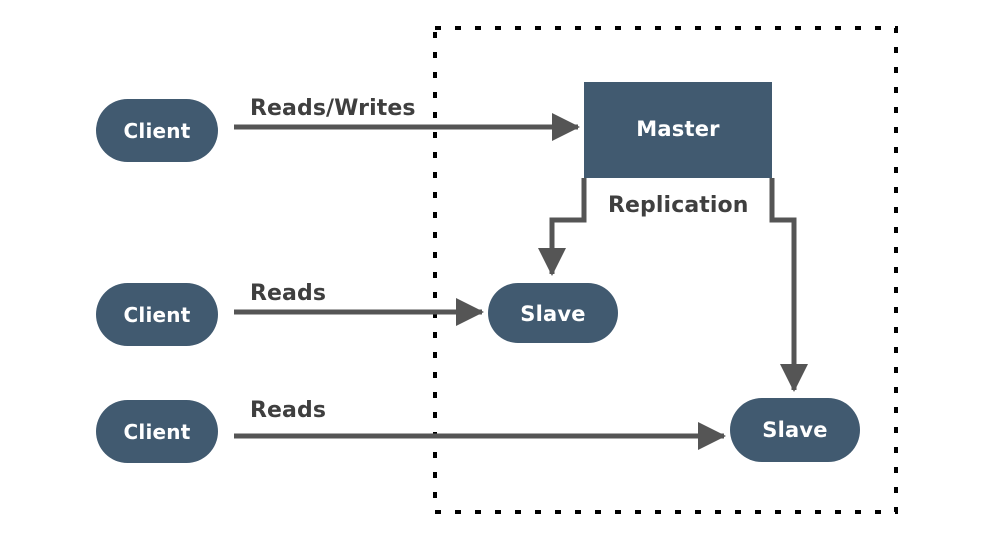 This screenshot has width=1000, height=558. Describe the element at coordinates (288, 293) in the screenshot. I see `edge-client2-slave1-label: Reads` at that location.